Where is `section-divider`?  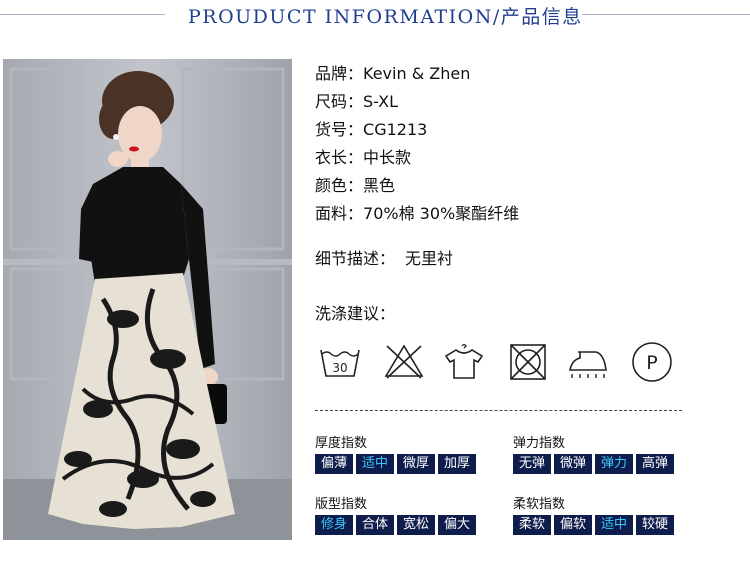 section-divider is located at coordinates (498, 410).